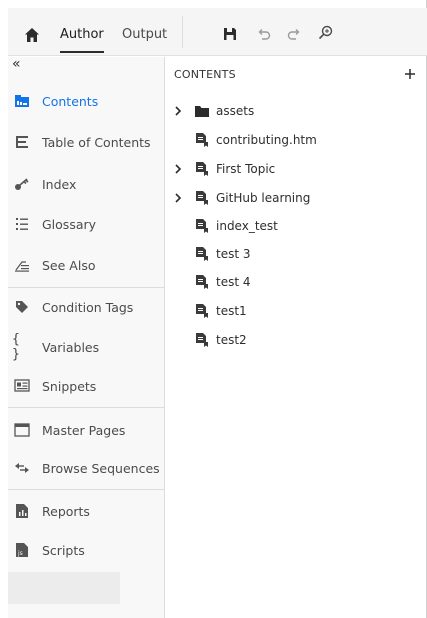 The width and height of the screenshot is (427, 618). I want to click on sidebar-item-snippets: Snippets, so click(86, 386).